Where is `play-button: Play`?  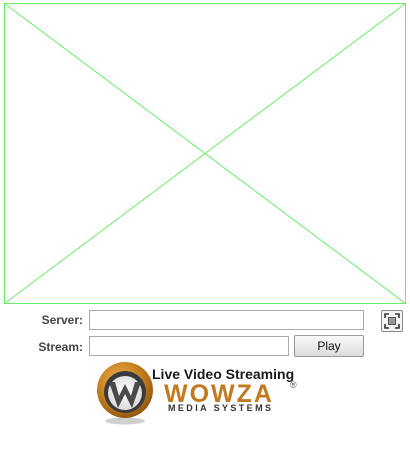 play-button: Play is located at coordinates (329, 346).